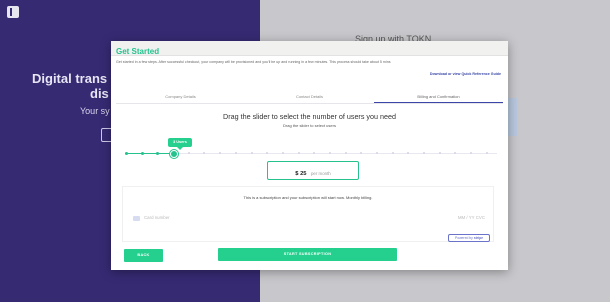  Describe the element at coordinates (70, 78) in the screenshot. I see `hero-heading: Digital trans` at that location.